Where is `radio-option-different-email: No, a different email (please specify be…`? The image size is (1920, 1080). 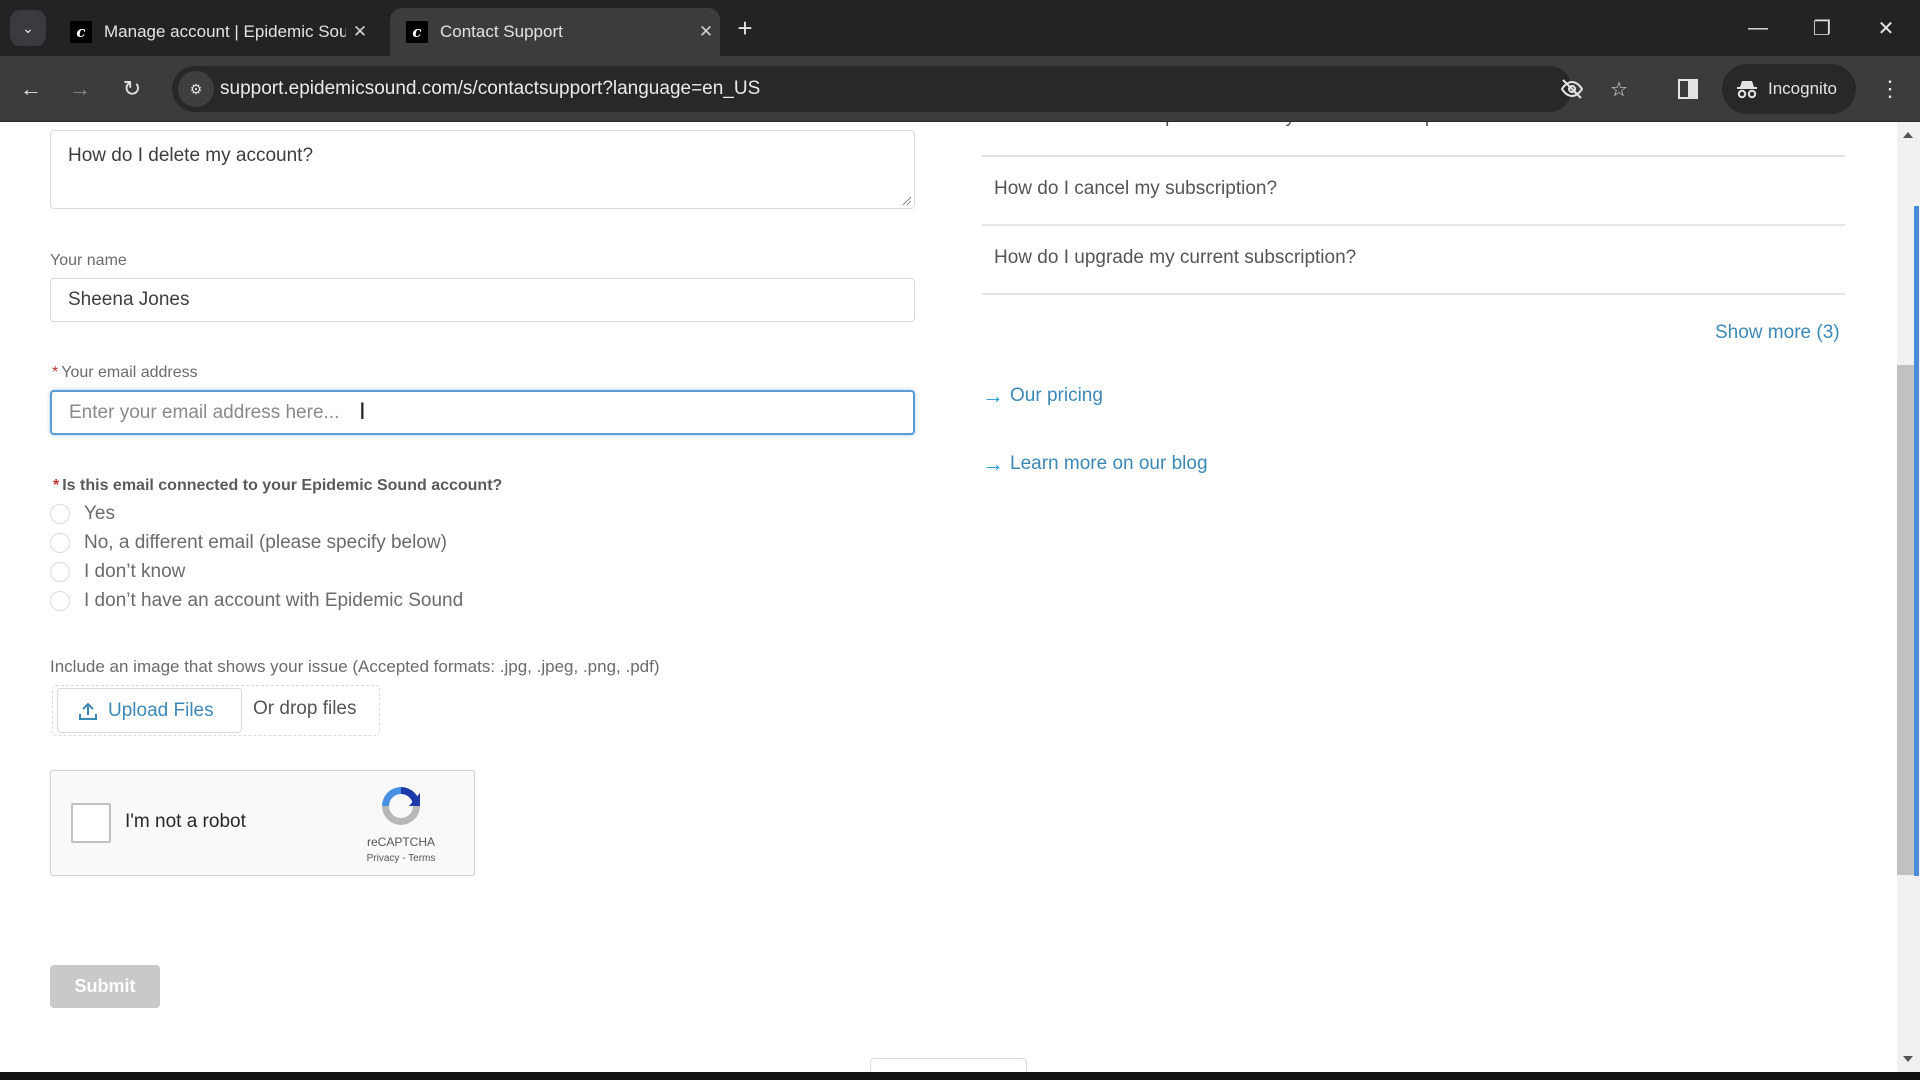
radio-option-different-email: No, a different email (please specify be… is located at coordinates (248, 543).